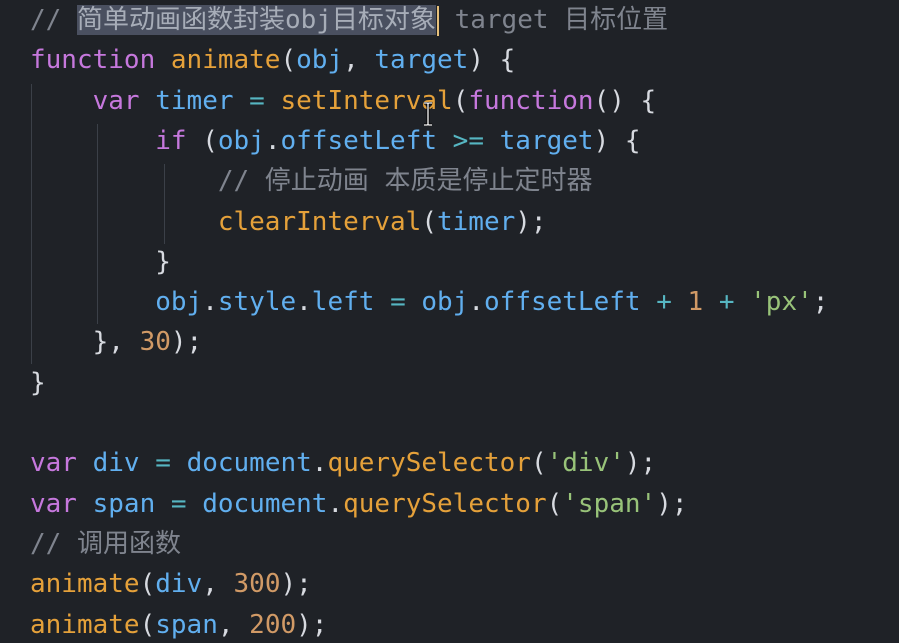 The width and height of the screenshot is (899, 643). What do you see at coordinates (343, 302) in the screenshot?
I see `code-property: left` at bounding box center [343, 302].